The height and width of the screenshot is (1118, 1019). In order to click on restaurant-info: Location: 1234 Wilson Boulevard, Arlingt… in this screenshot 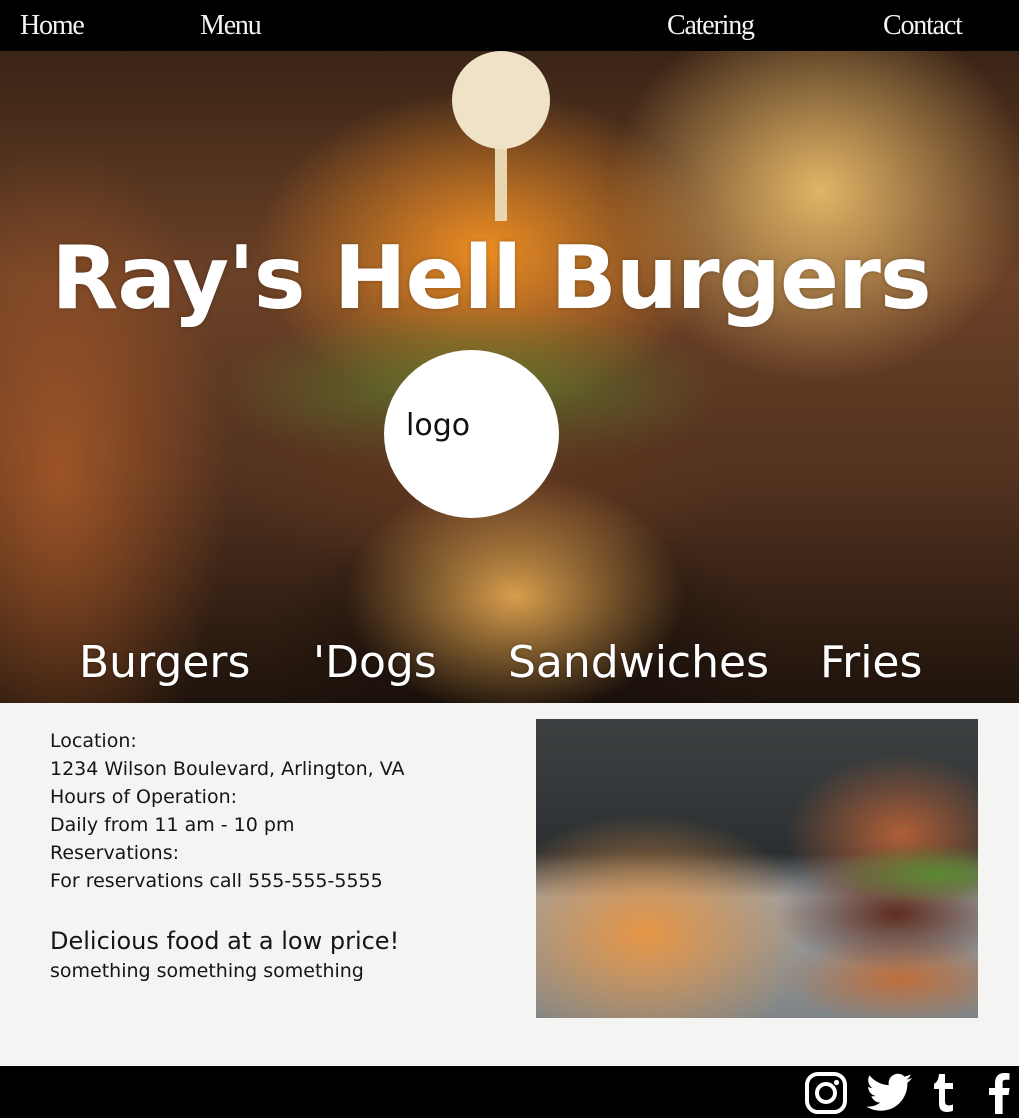, I will do `click(227, 856)`.